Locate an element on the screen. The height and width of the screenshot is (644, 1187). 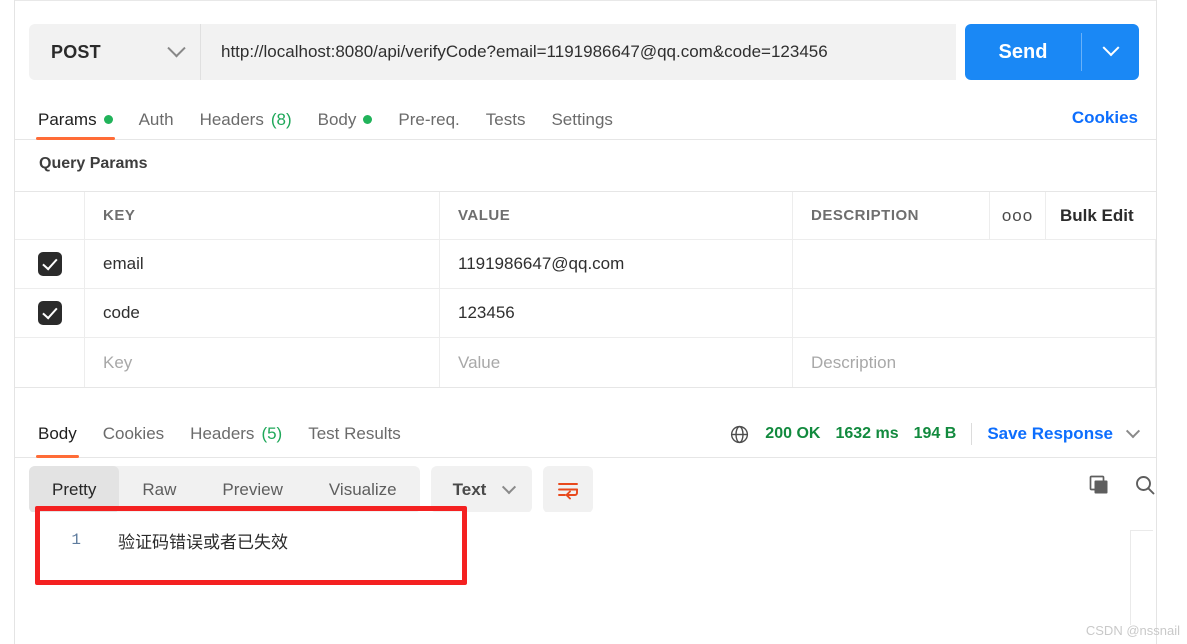
response-size: 194 B is located at coordinates (935, 433).